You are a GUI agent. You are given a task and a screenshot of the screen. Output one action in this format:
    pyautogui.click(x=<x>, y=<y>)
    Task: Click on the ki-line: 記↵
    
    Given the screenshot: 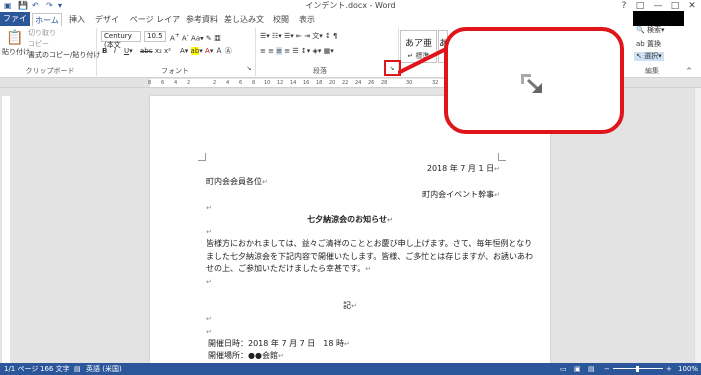 What is the action you would take?
    pyautogui.click(x=350, y=306)
    